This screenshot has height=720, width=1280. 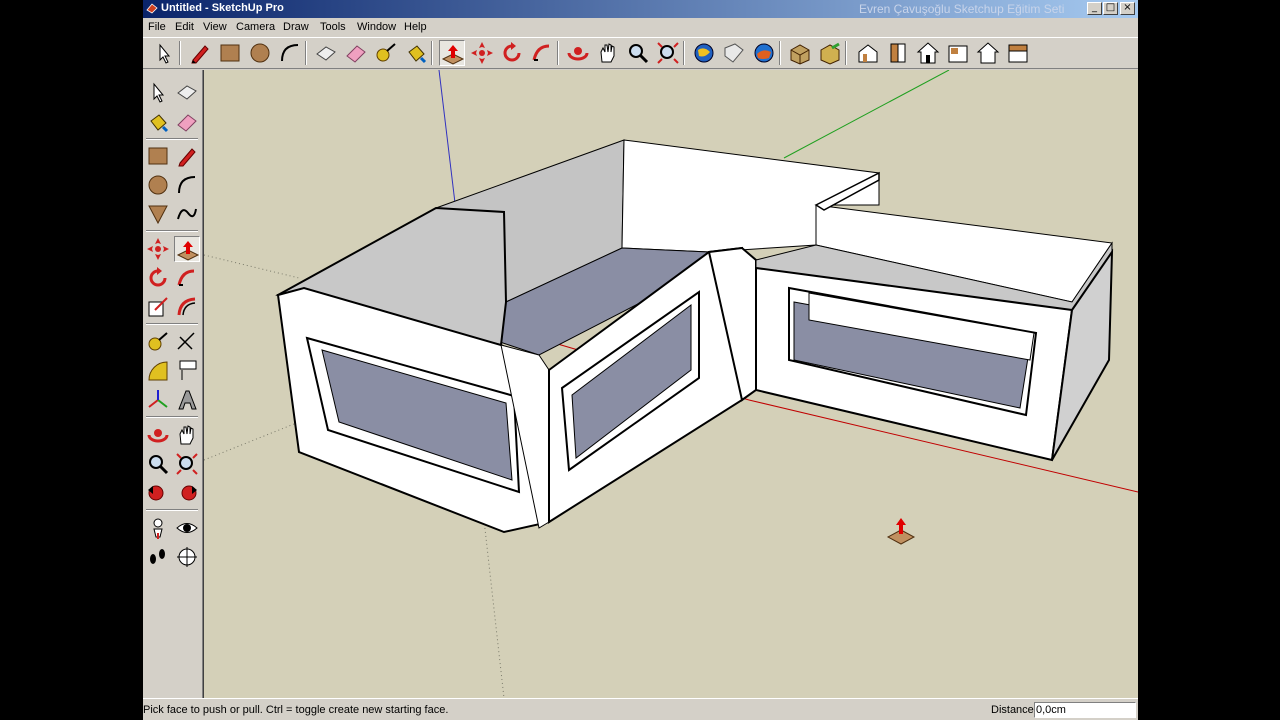 I want to click on axes-icon, so click(x=158, y=400).